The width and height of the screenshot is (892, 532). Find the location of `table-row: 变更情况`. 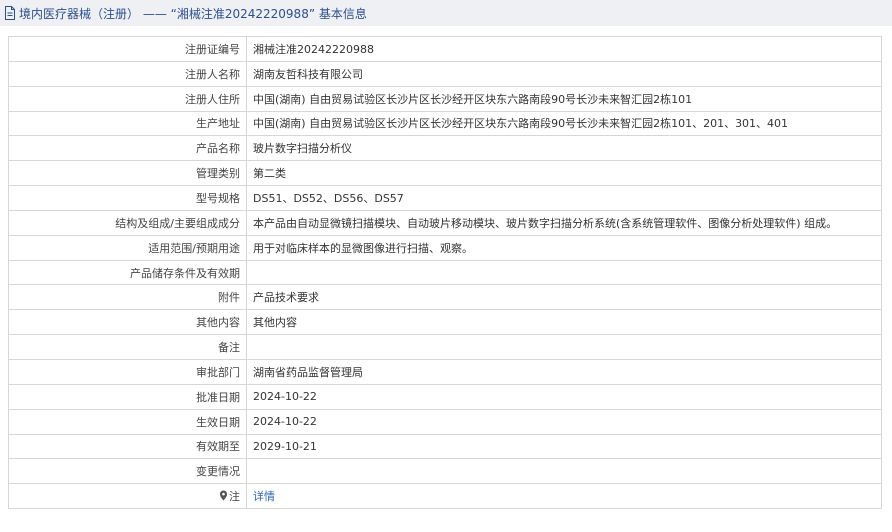

table-row: 变更情况 is located at coordinates (445, 471).